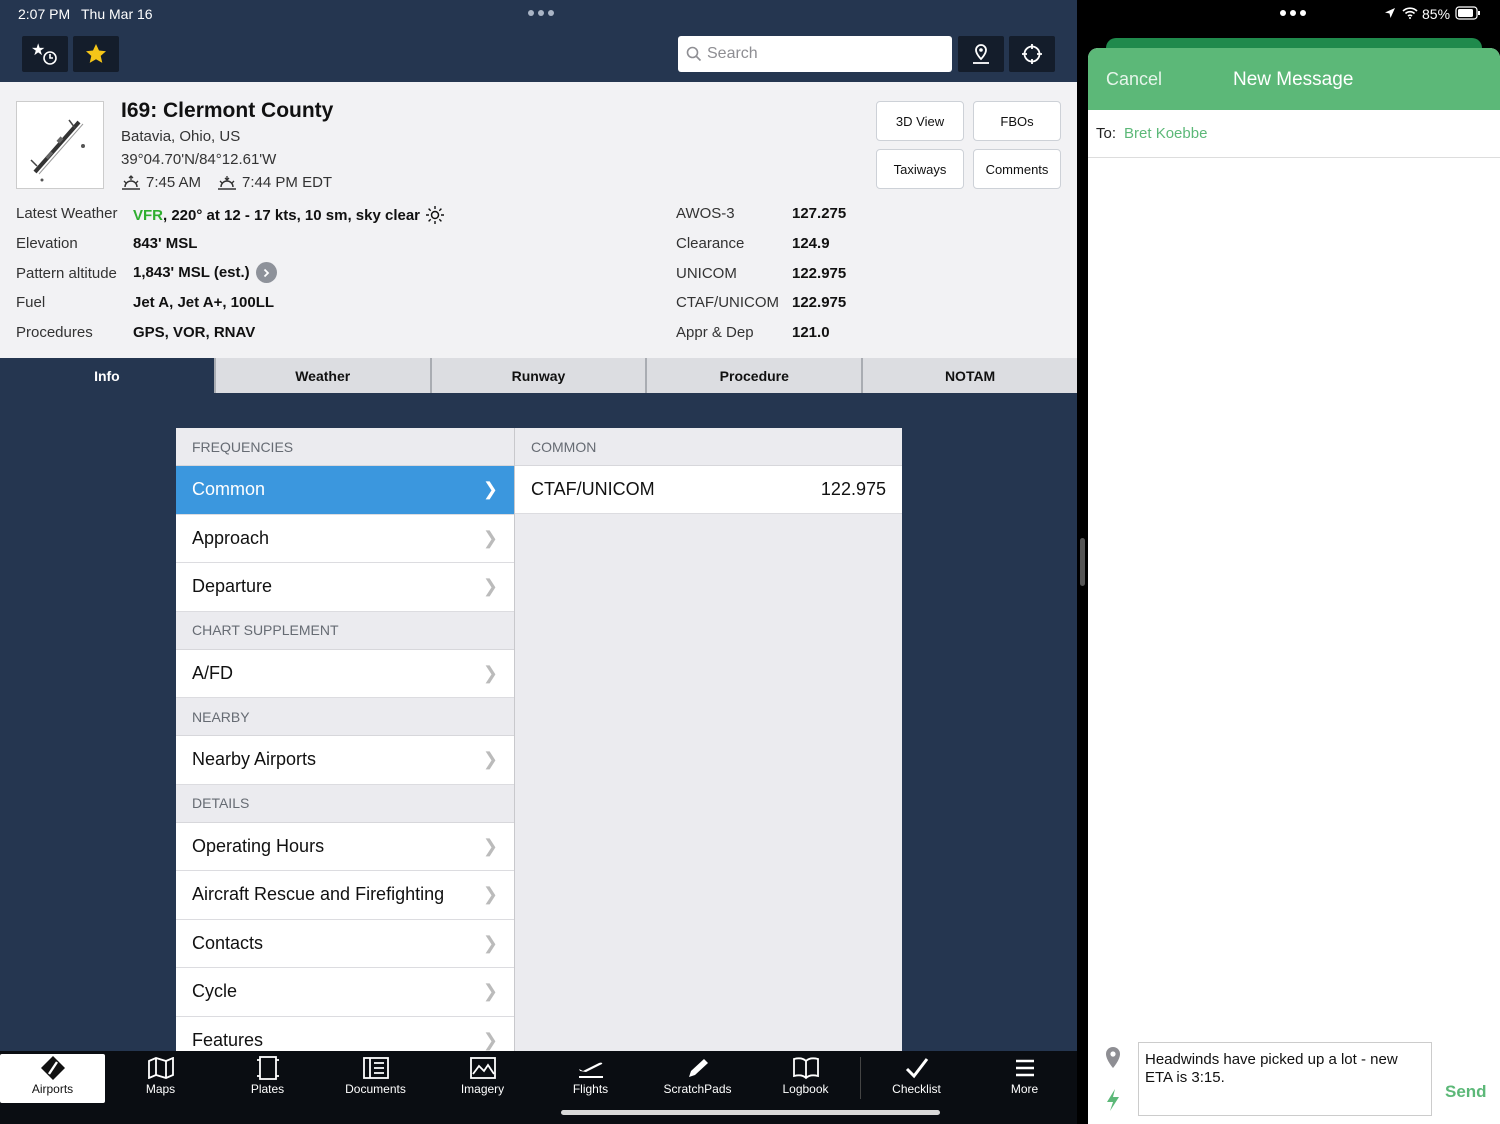 The width and height of the screenshot is (1500, 1124). I want to click on search-icon, so click(694, 54).